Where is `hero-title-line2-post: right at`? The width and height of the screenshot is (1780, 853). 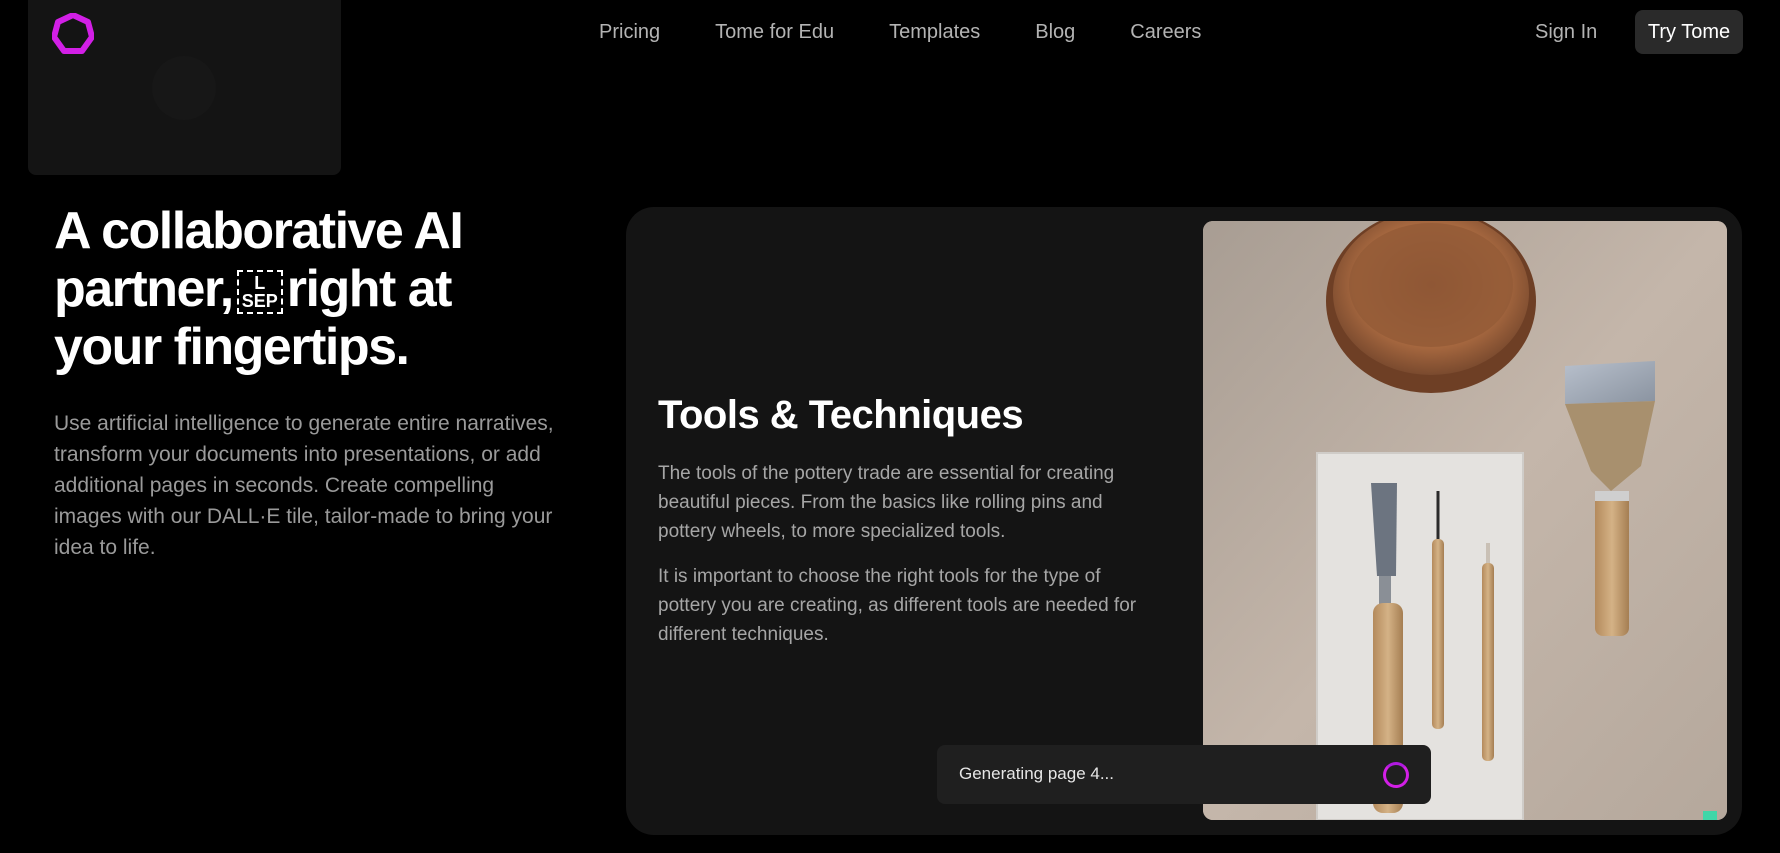 hero-title-line2-post: right at is located at coordinates (369, 289).